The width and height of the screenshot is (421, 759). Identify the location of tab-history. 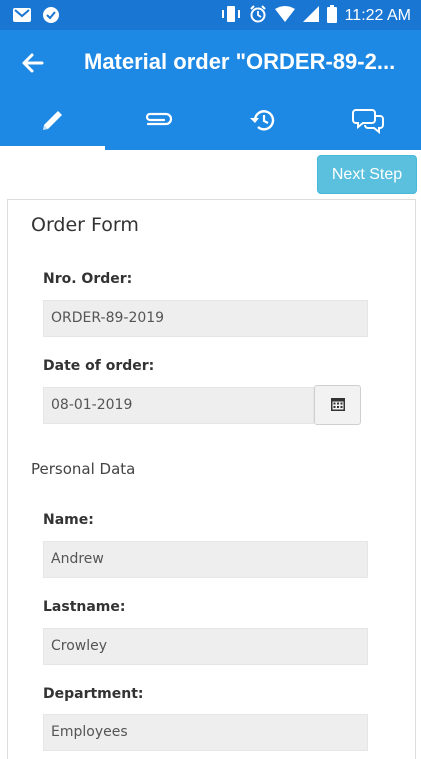
(262, 122).